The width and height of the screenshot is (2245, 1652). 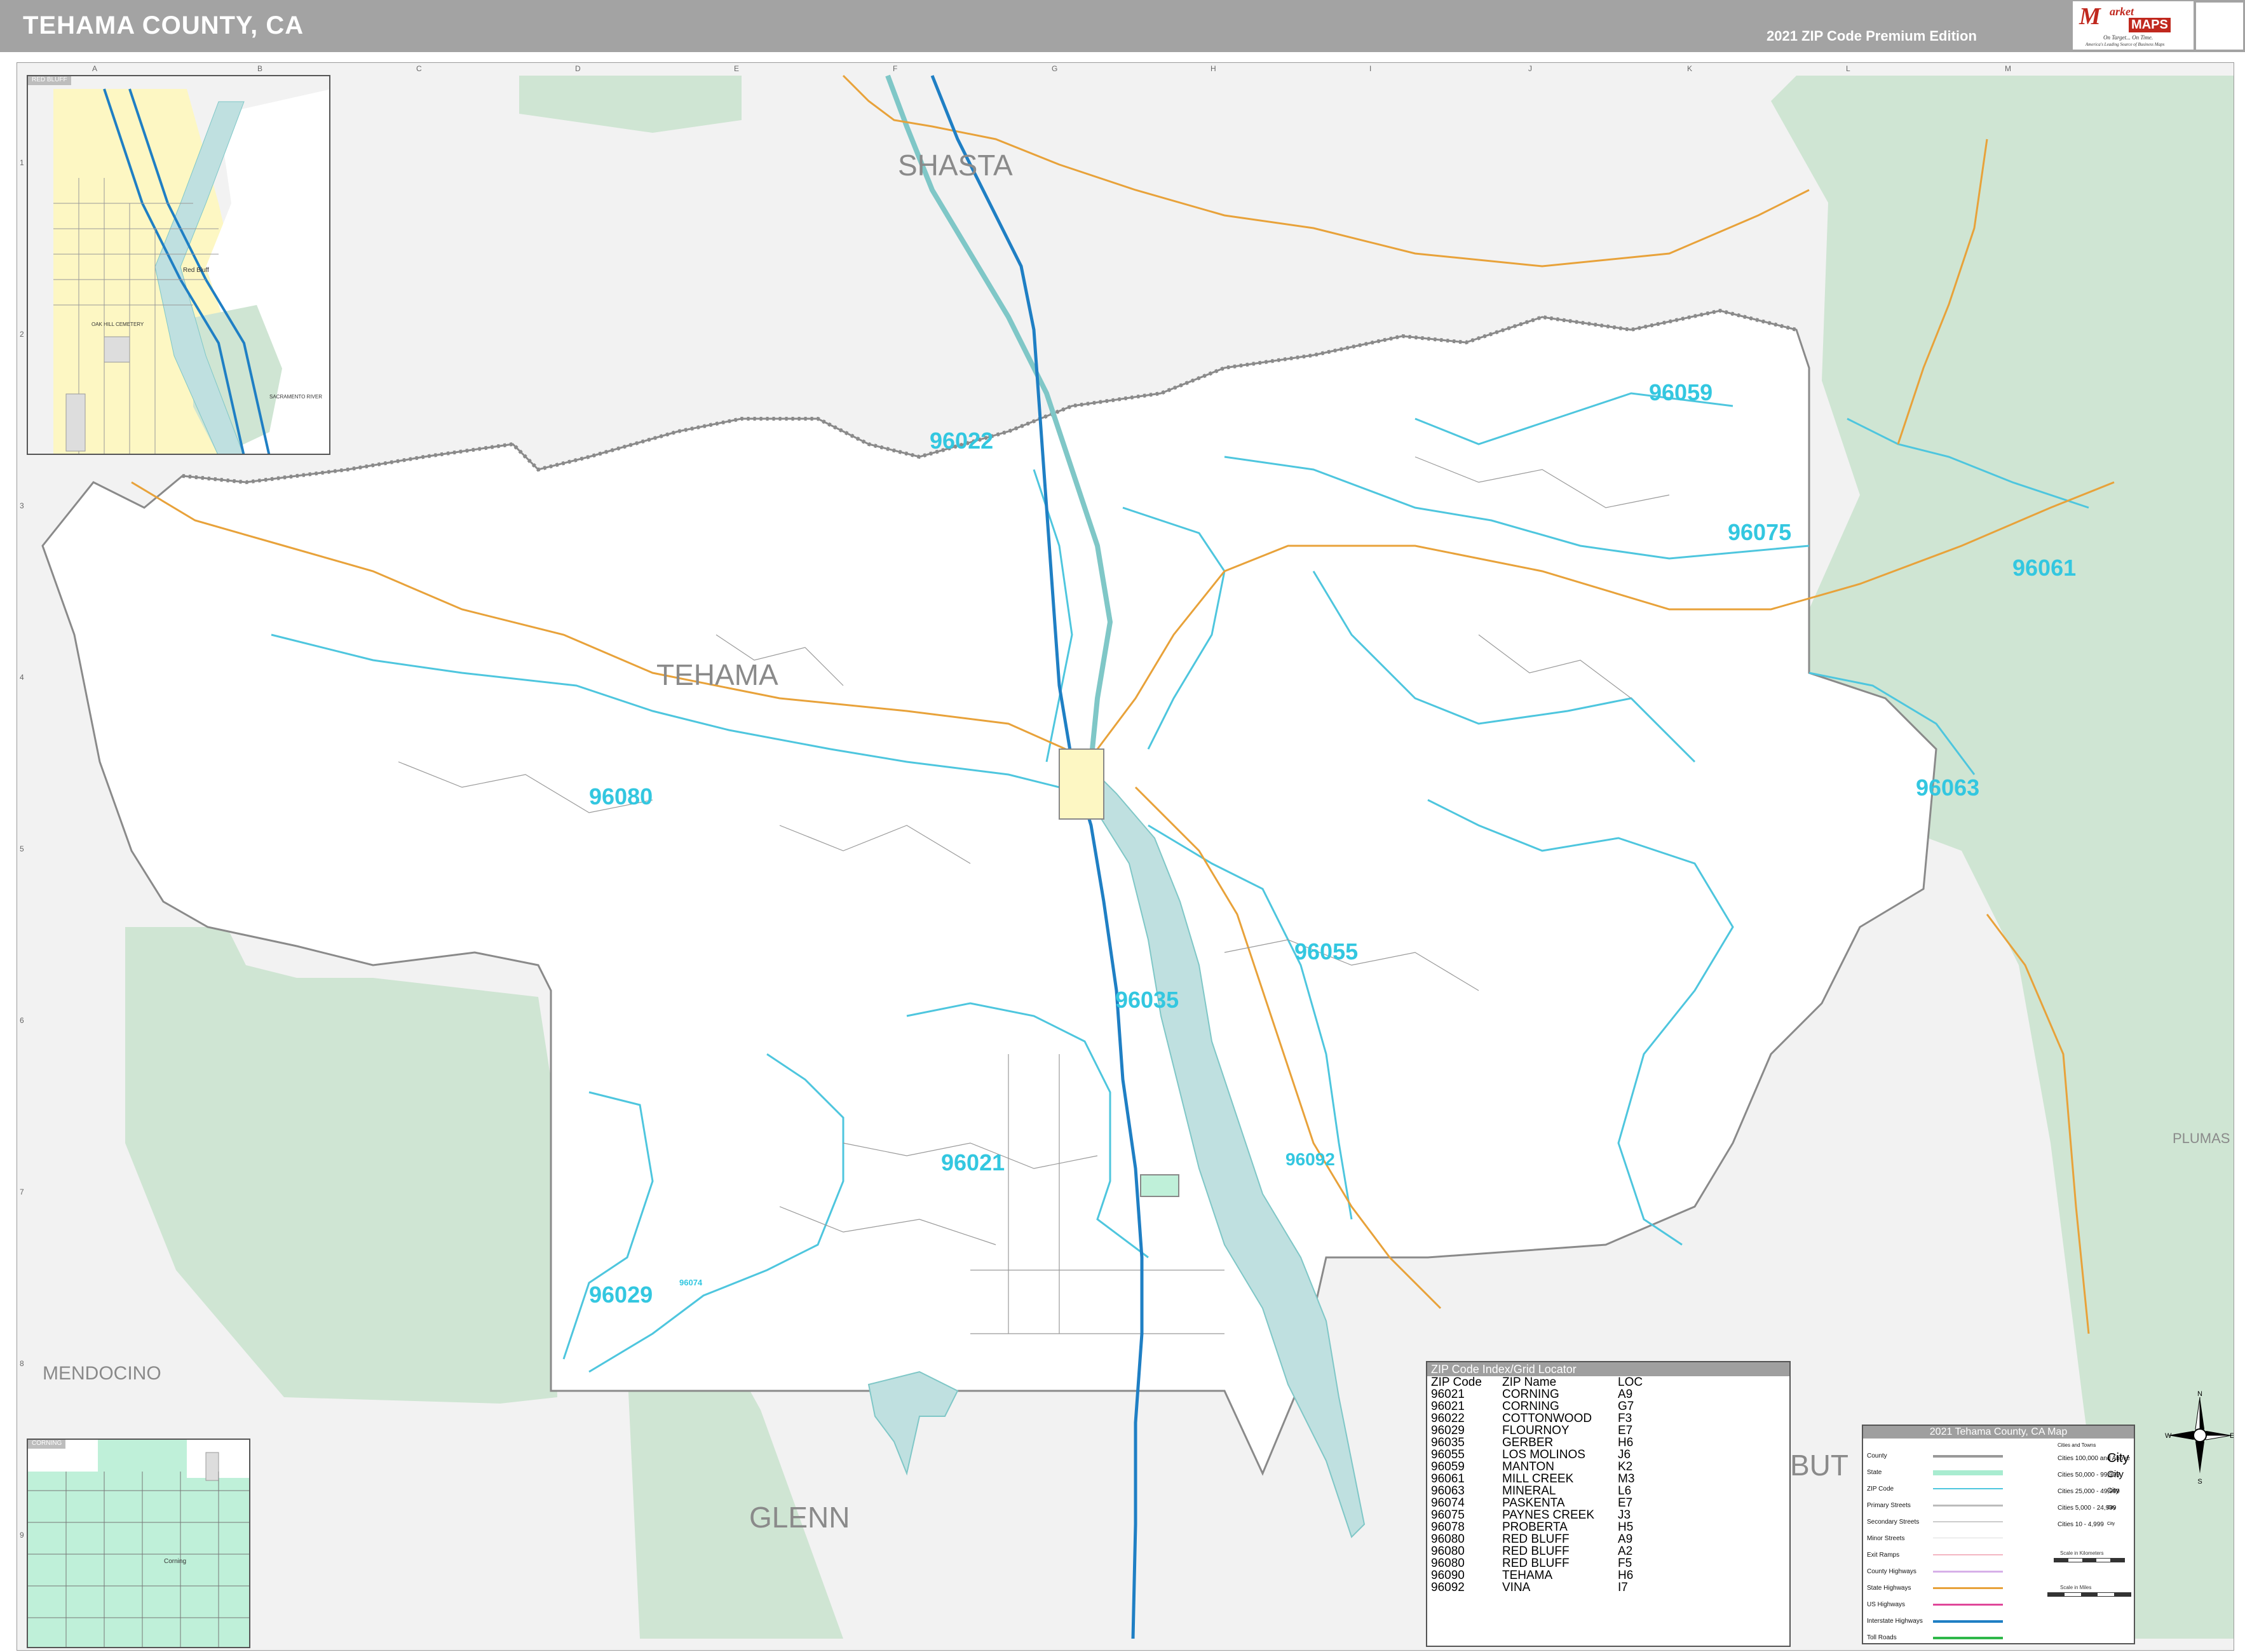 What do you see at coordinates (2128, 38) in the screenshot?
I see `logo-tagline: On Target... On Time.` at bounding box center [2128, 38].